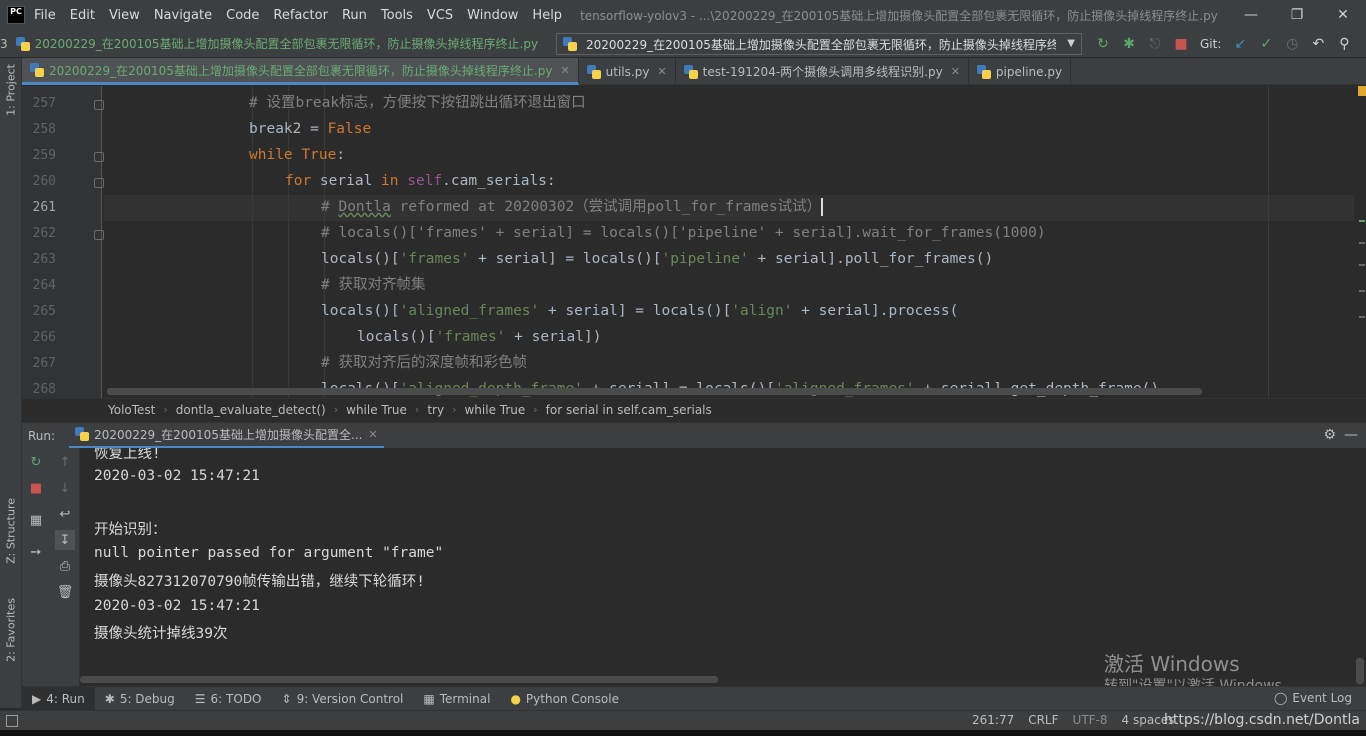 The width and height of the screenshot is (1366, 736). I want to click on down-arrow-icon: ↓, so click(65, 488).